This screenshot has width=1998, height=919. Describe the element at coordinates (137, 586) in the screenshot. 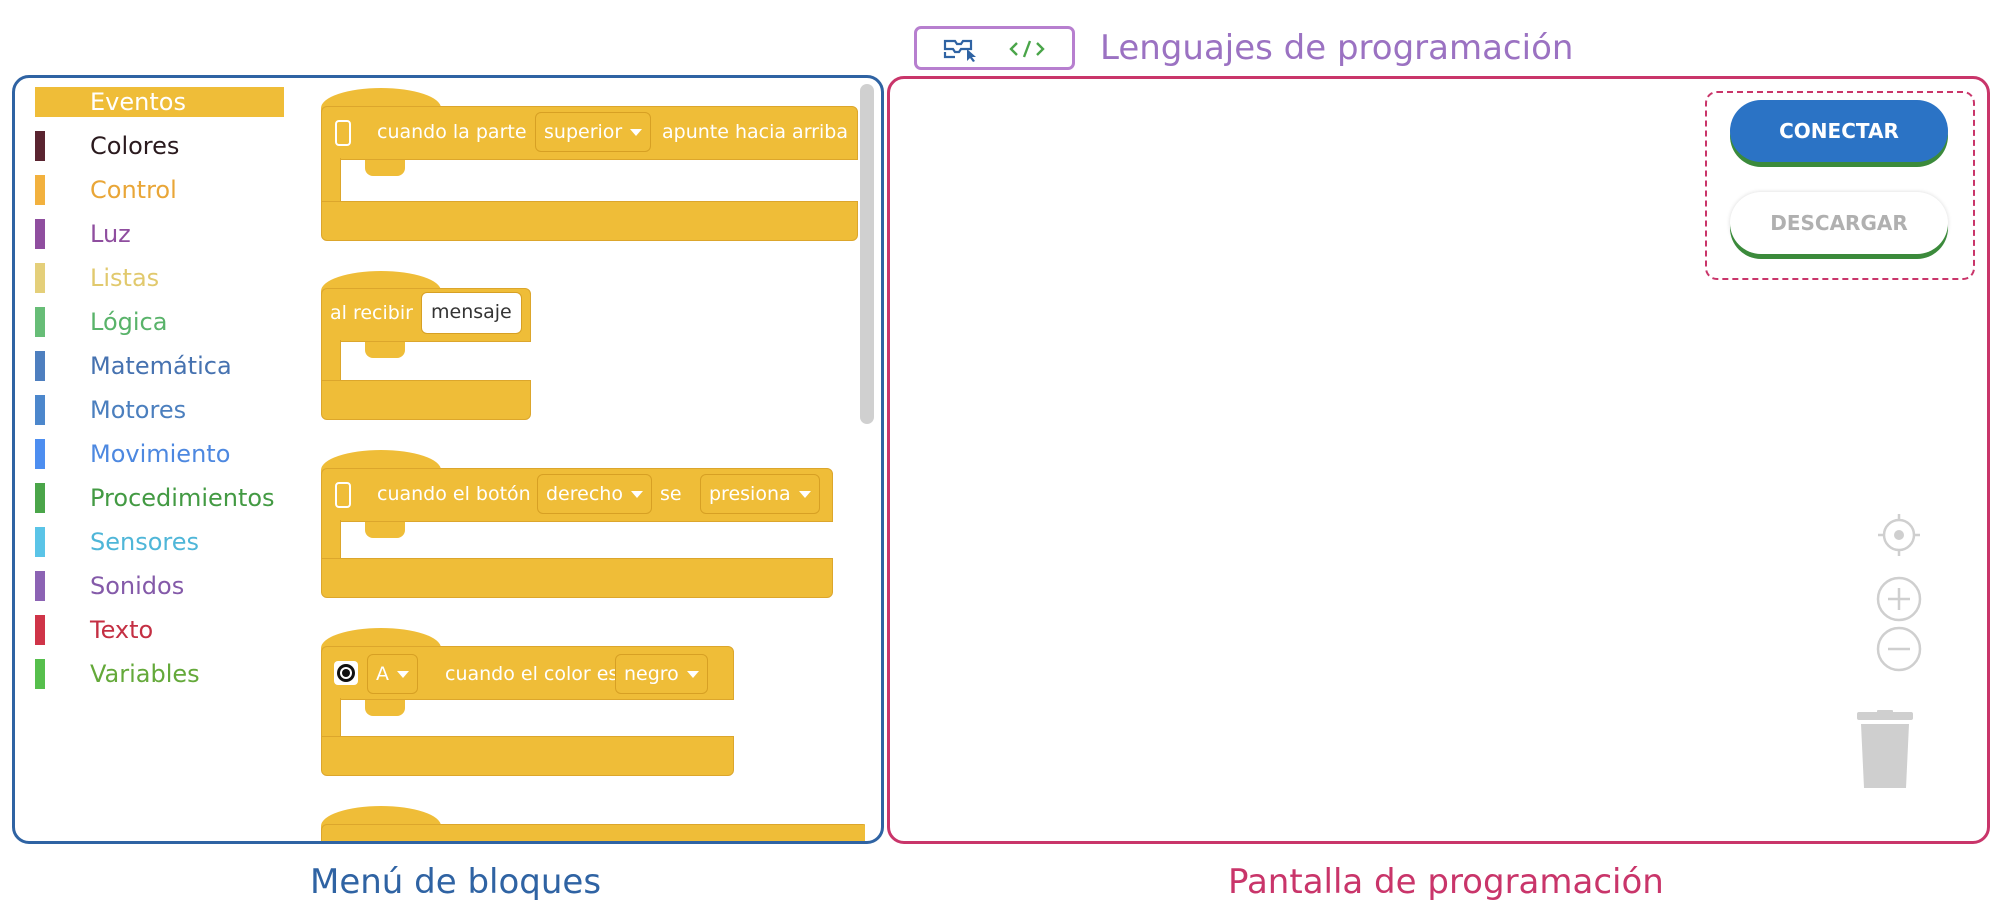

I see `category-label: Sonidos` at that location.